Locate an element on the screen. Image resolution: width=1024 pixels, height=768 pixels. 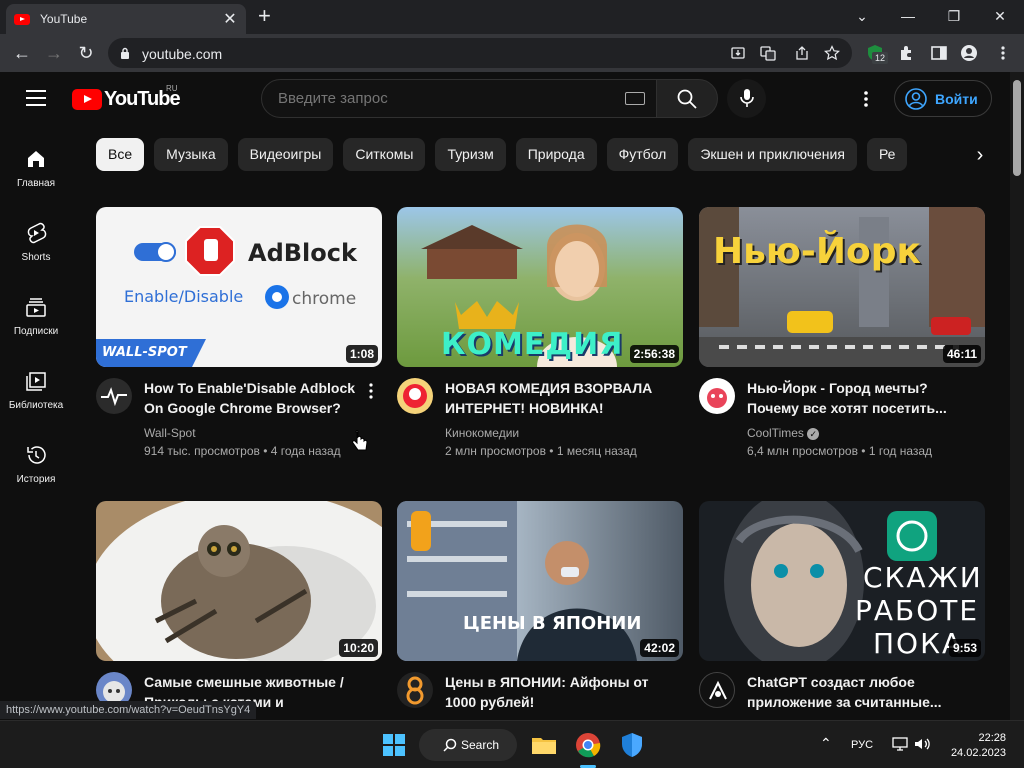
file-explorer-icon is located at coordinates (544, 745).